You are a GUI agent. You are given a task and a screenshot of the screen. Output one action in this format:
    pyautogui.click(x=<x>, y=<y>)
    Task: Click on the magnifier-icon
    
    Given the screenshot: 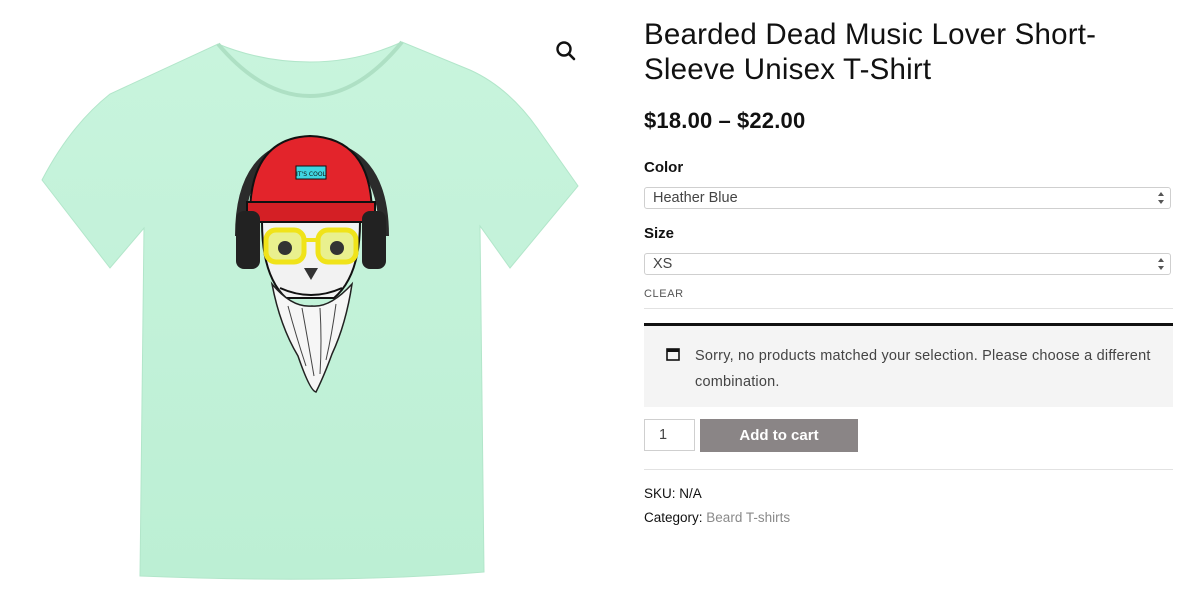 What is the action you would take?
    pyautogui.click(x=566, y=51)
    